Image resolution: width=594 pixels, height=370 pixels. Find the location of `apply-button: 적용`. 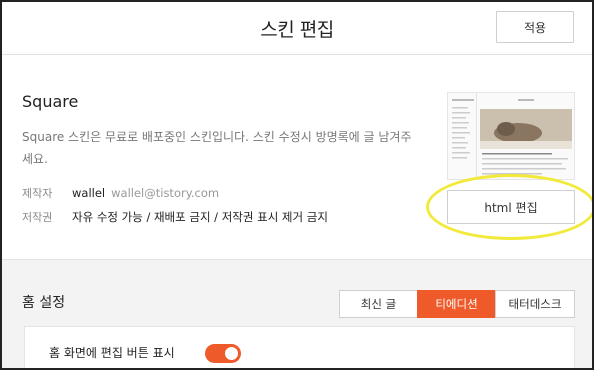

apply-button: 적용 is located at coordinates (535, 27).